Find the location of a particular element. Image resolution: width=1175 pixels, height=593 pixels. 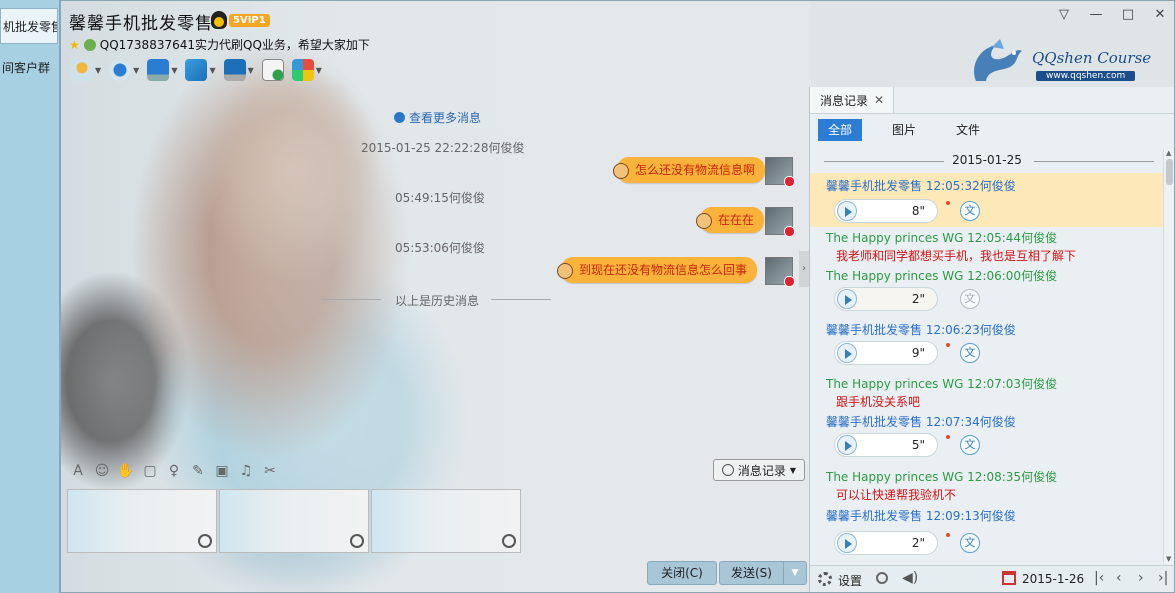

close-button: 关闭(C) is located at coordinates (682, 573).